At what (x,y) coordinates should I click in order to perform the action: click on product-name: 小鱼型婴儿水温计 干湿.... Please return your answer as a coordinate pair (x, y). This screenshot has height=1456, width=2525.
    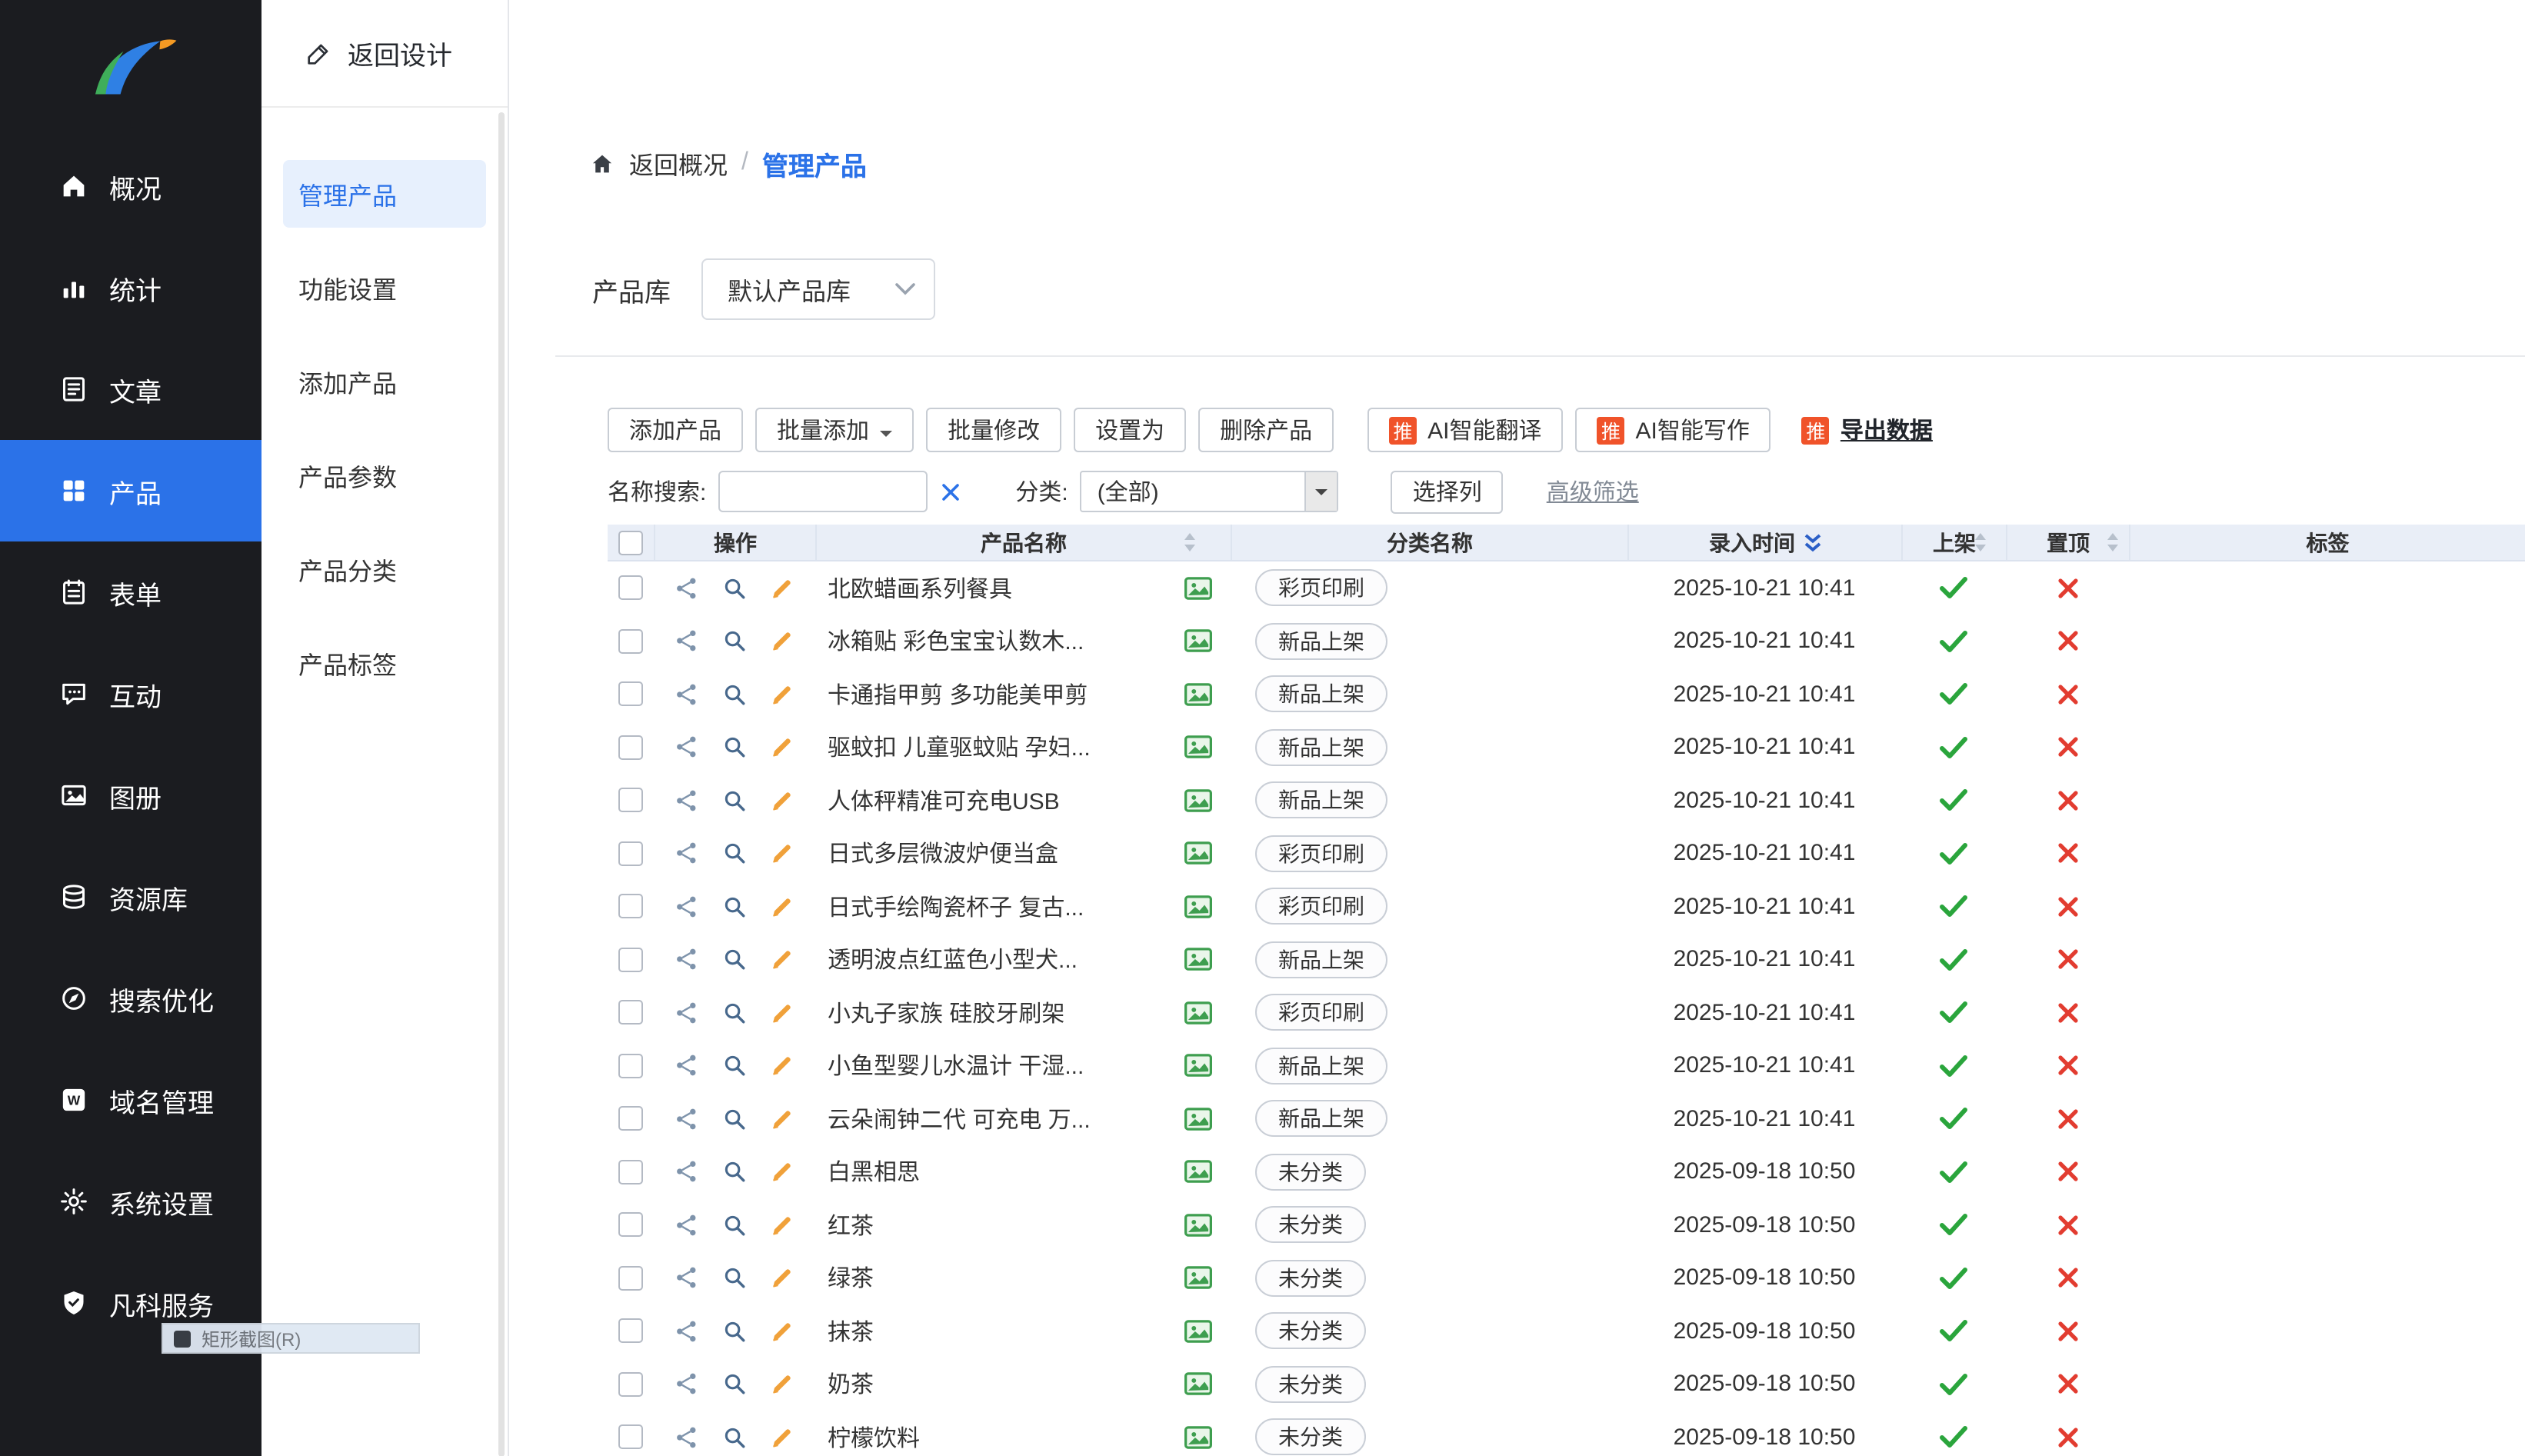
    Looking at the image, I should click on (956, 1066).